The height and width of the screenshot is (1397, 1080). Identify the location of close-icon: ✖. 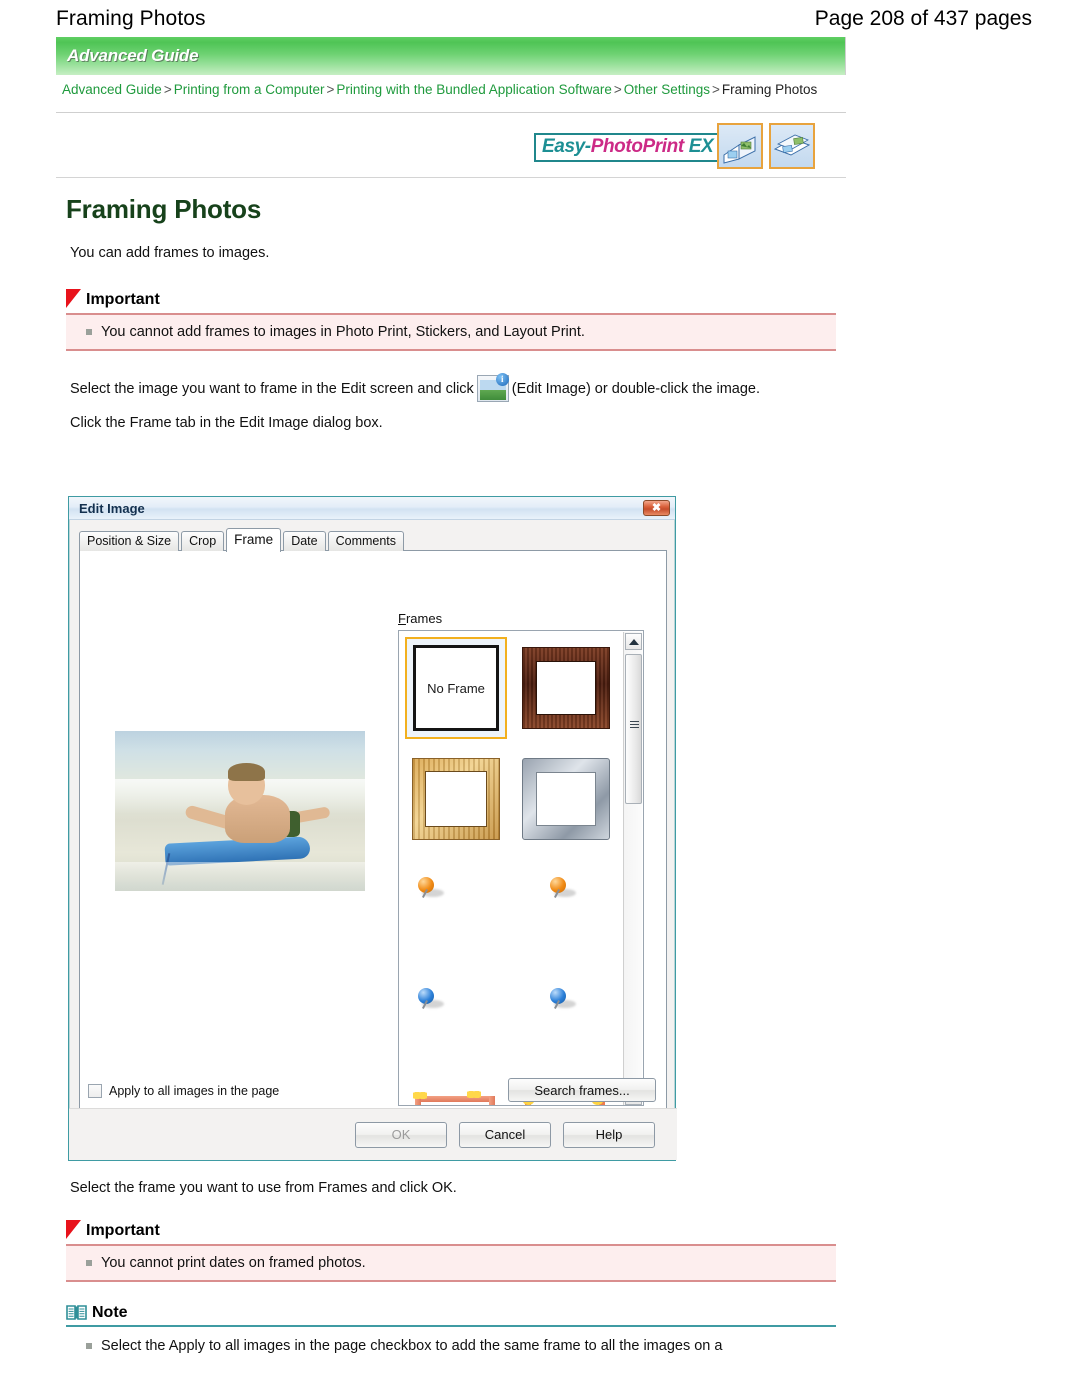
(656, 508).